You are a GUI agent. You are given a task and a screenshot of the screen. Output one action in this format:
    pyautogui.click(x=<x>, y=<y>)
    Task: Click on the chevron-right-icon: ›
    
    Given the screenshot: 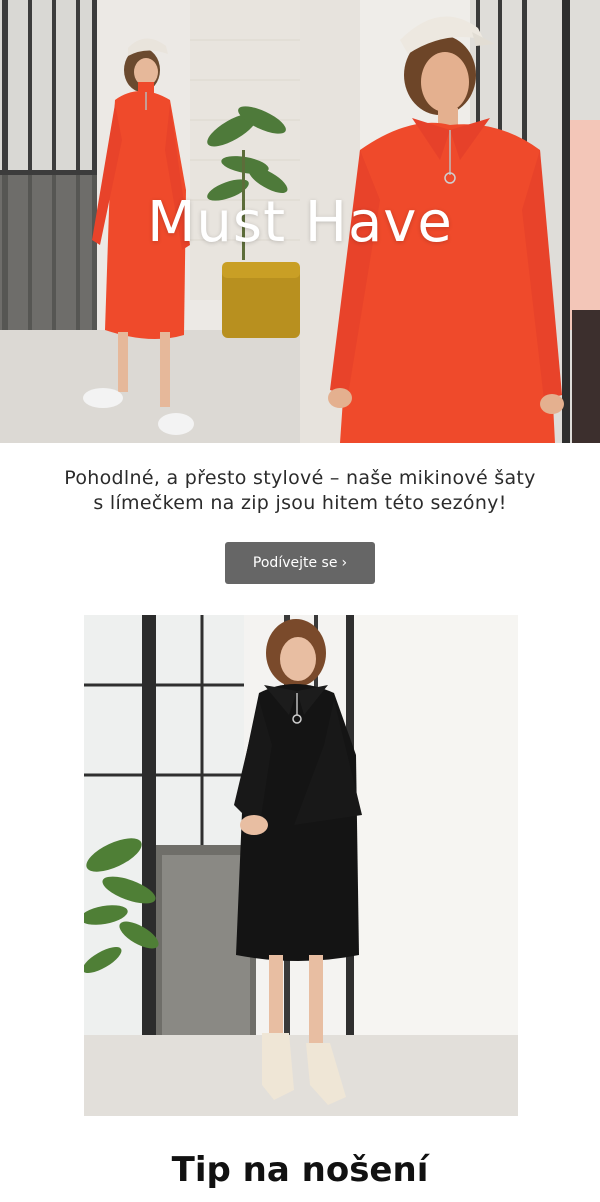 What is the action you would take?
    pyautogui.click(x=344, y=563)
    